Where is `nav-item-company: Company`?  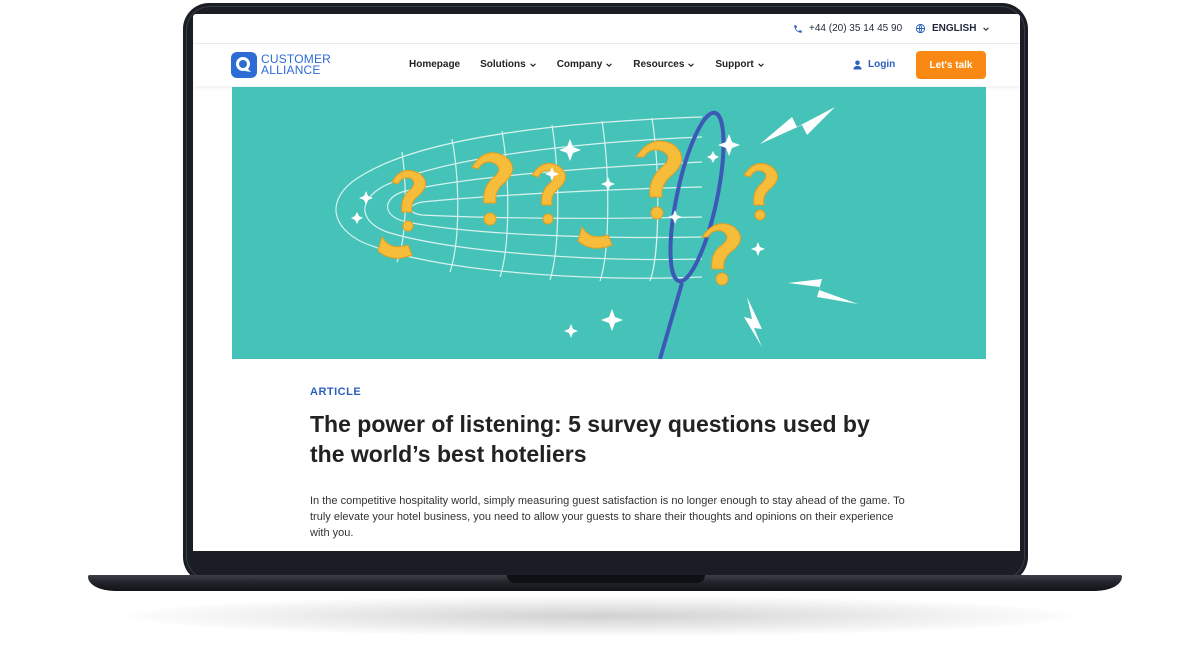
nav-item-company: Company is located at coordinates (585, 64).